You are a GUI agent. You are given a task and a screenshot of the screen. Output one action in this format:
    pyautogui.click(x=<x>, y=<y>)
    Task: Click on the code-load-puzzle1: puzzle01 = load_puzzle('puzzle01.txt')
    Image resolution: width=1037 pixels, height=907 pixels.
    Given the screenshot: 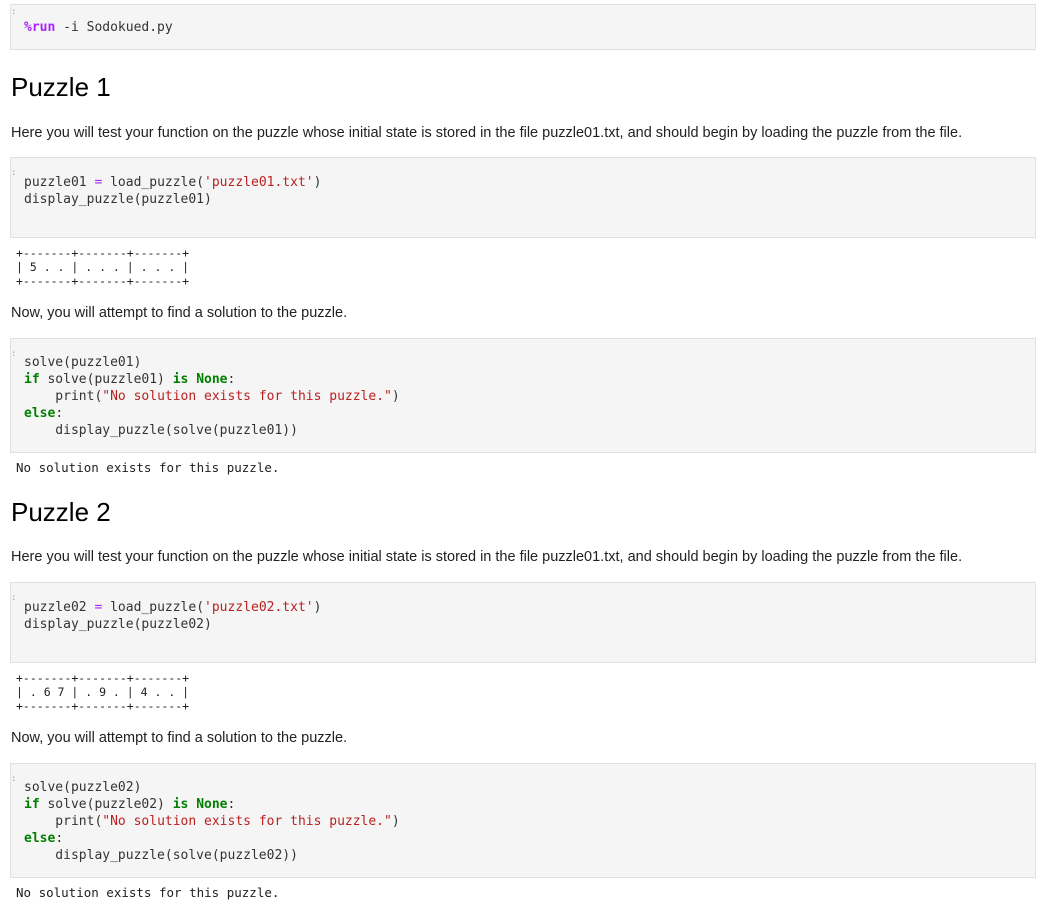 What is the action you would take?
    pyautogui.click(x=523, y=174)
    